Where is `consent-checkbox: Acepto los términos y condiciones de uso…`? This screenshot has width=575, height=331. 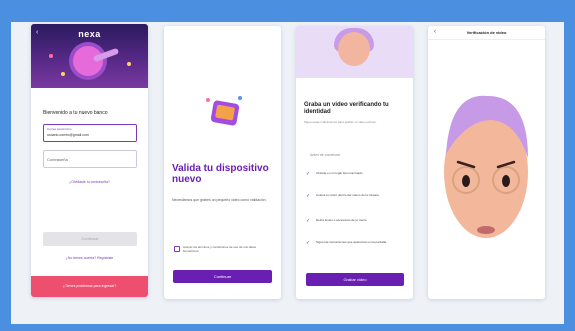 consent-checkbox: Acepto los términos y condiciones de uso… is located at coordinates (223, 250).